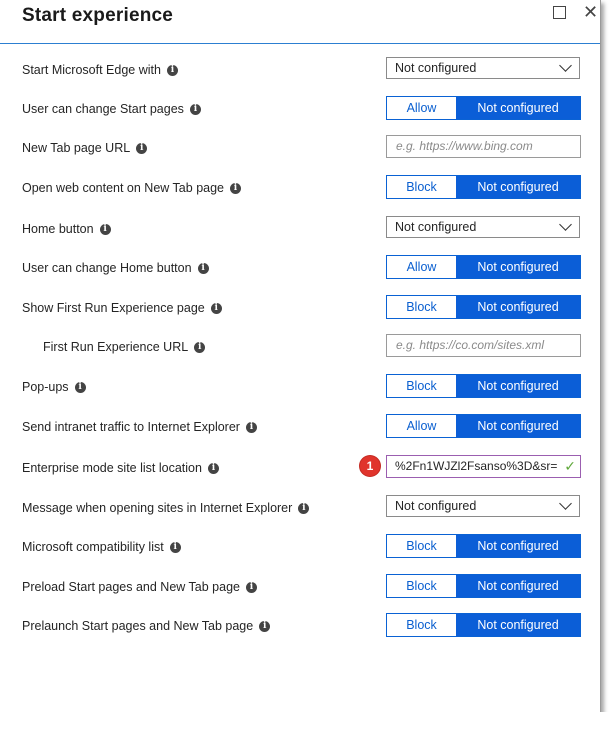  Describe the element at coordinates (559, 12) in the screenshot. I see `maximize-icon` at that location.